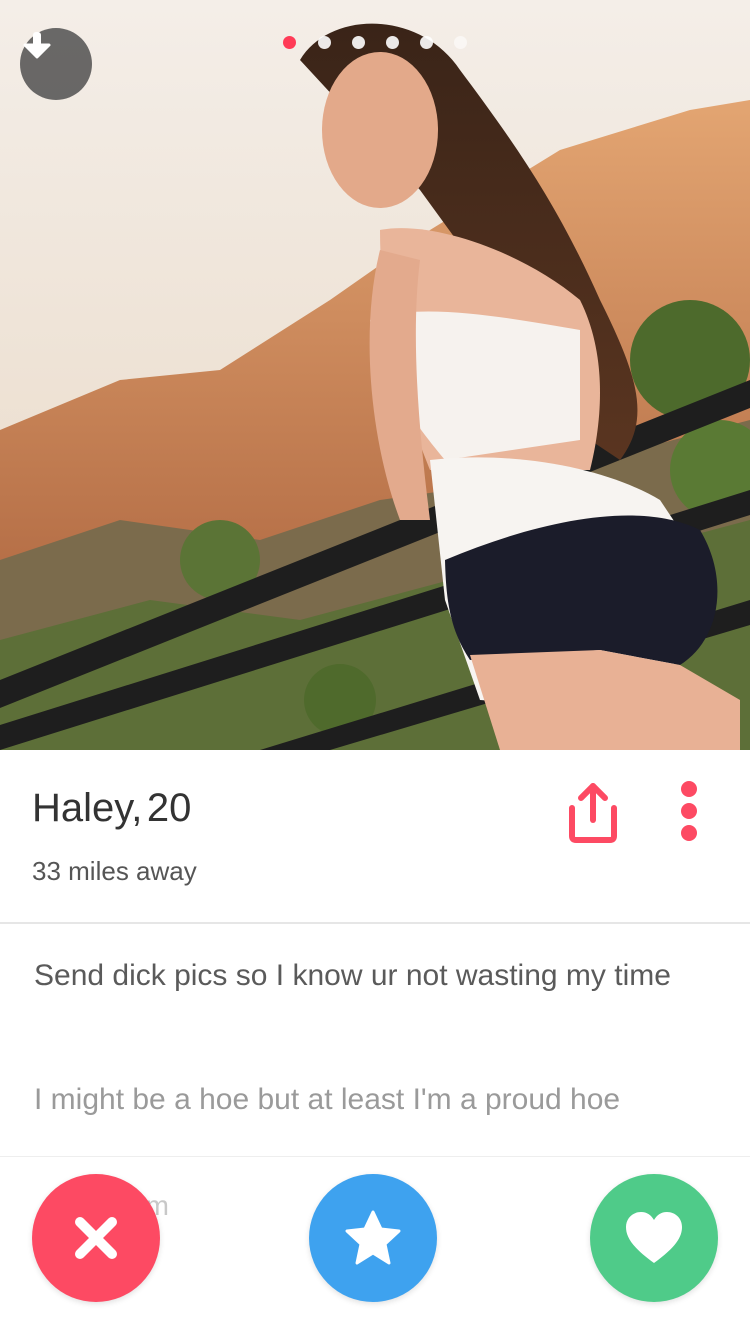  I want to click on super-like-button, so click(373, 1238).